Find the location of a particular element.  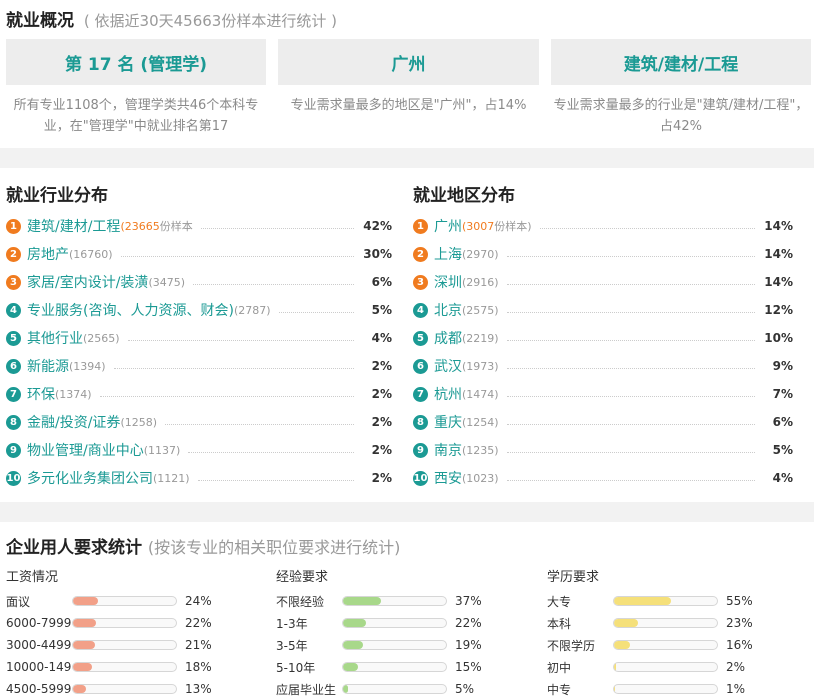

industry-name-link: 其他行业 is located at coordinates (55, 338).